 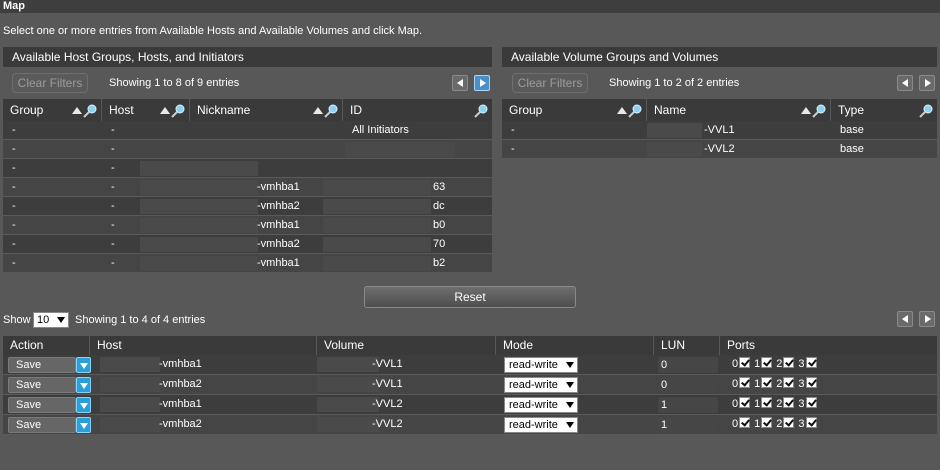 What do you see at coordinates (50, 83) in the screenshot?
I see `hosts-clear-filters-button: Clear Filters` at bounding box center [50, 83].